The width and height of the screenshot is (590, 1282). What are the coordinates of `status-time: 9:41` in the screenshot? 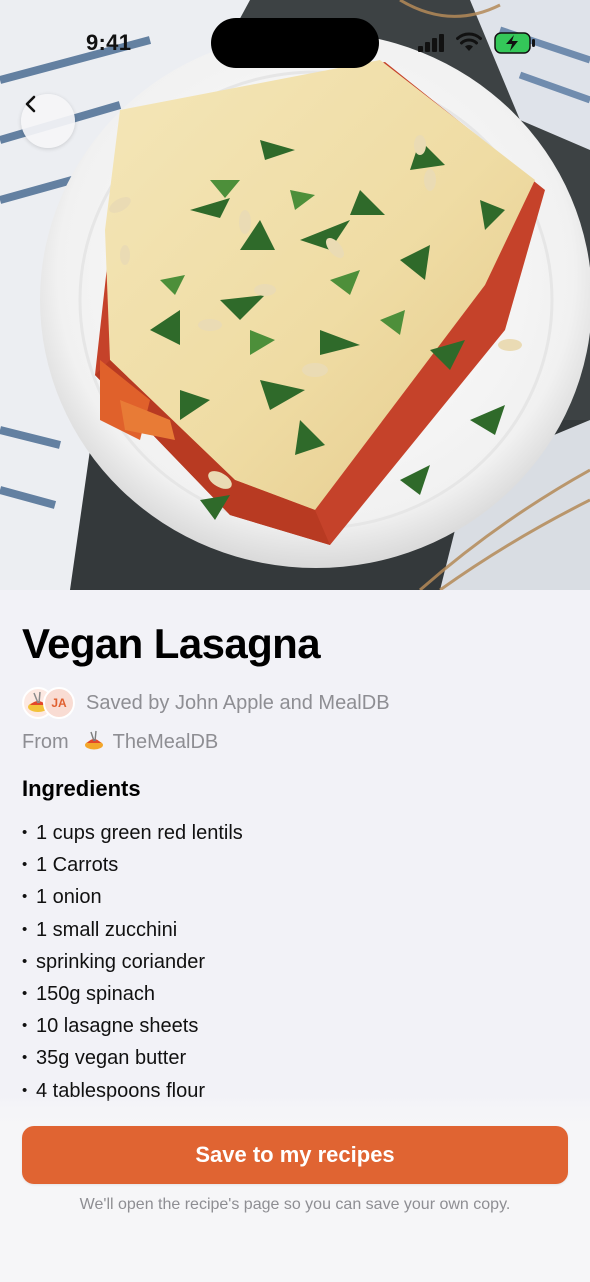 It's located at (109, 42).